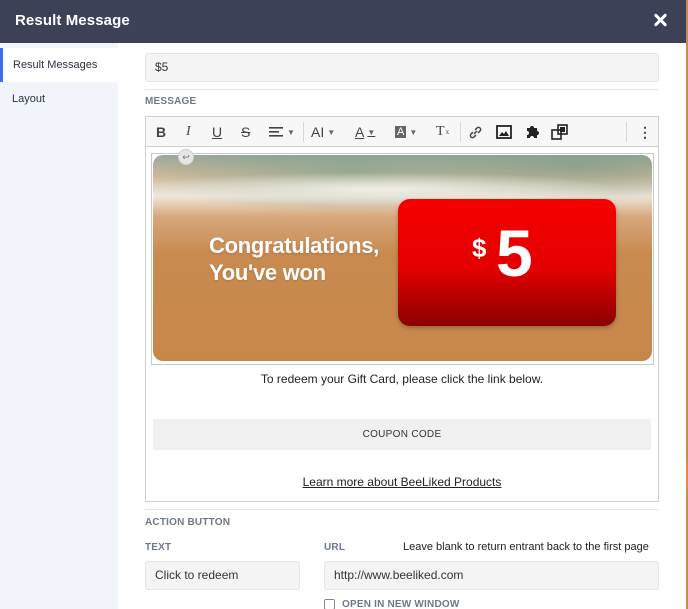  I want to click on coupon-code-block: COUPON CODE, so click(402, 434).